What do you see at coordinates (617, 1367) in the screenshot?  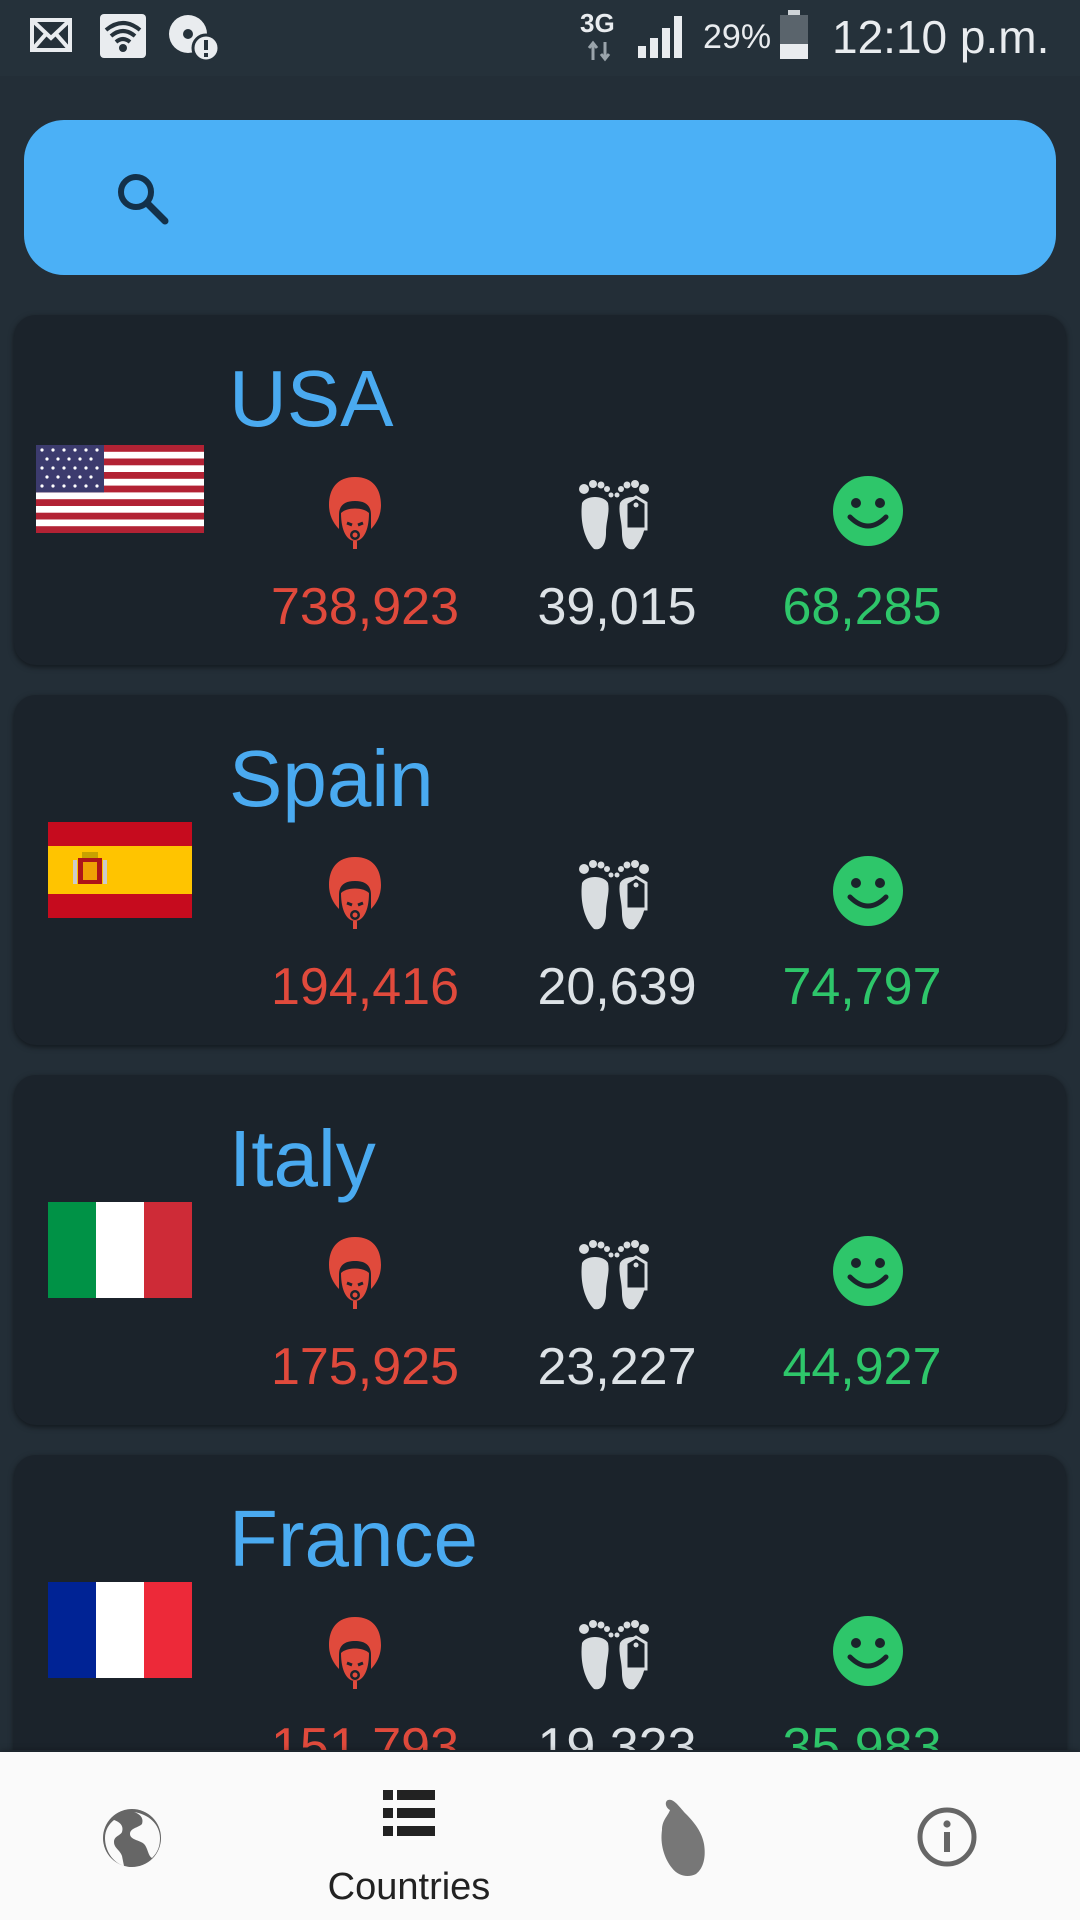 I see `deaths-count: 23,227` at bounding box center [617, 1367].